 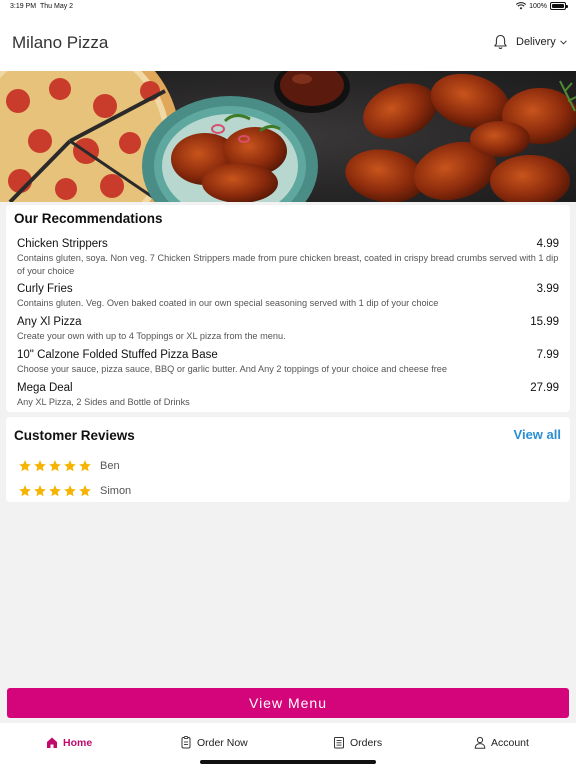 I want to click on tab-label: Orders, so click(x=366, y=742).